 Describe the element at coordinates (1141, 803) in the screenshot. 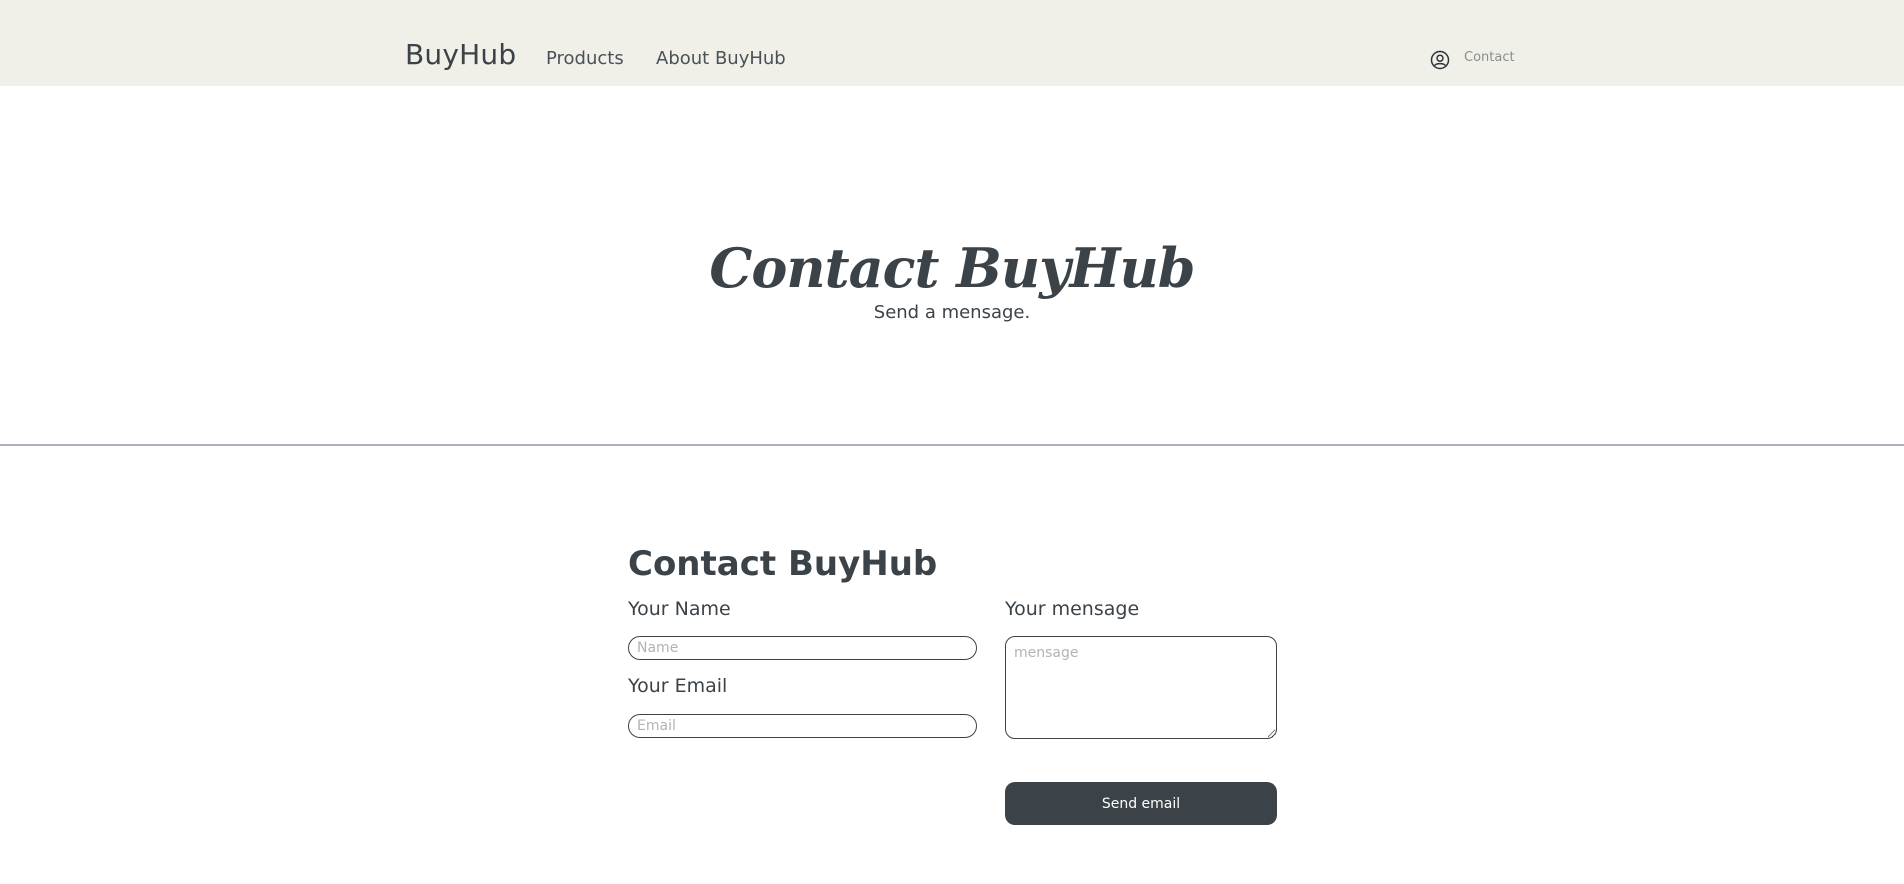

I see `send-email-button: Send email` at that location.